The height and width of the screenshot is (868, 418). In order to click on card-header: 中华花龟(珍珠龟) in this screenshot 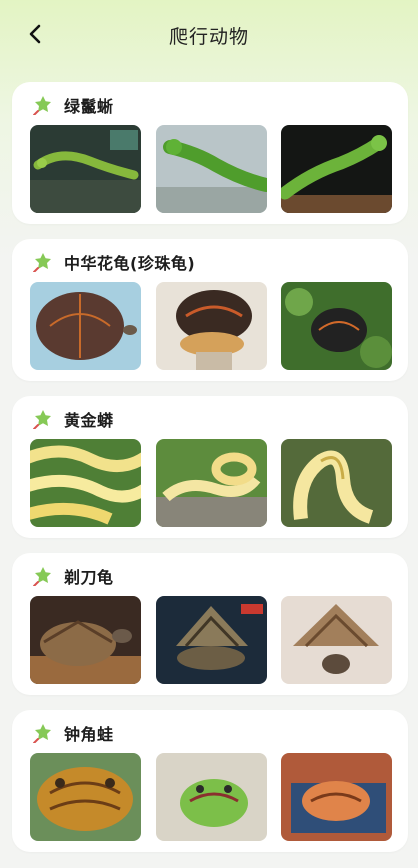, I will do `click(113, 262)`.